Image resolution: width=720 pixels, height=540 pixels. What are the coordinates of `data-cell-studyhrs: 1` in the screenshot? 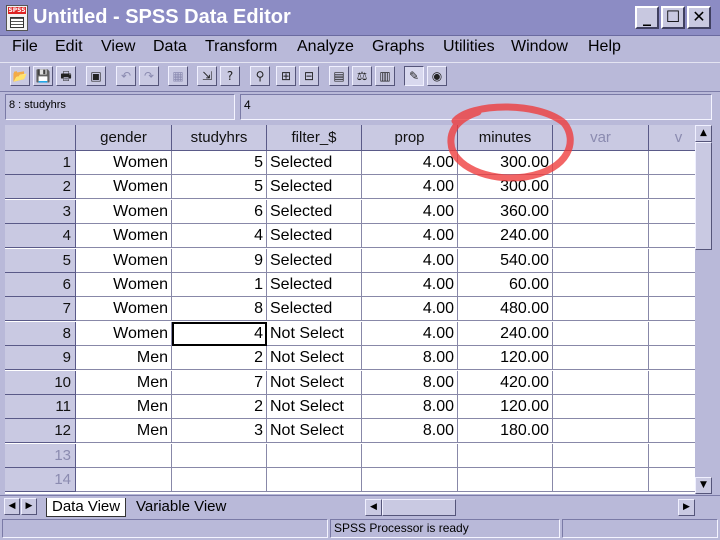 It's located at (219, 285).